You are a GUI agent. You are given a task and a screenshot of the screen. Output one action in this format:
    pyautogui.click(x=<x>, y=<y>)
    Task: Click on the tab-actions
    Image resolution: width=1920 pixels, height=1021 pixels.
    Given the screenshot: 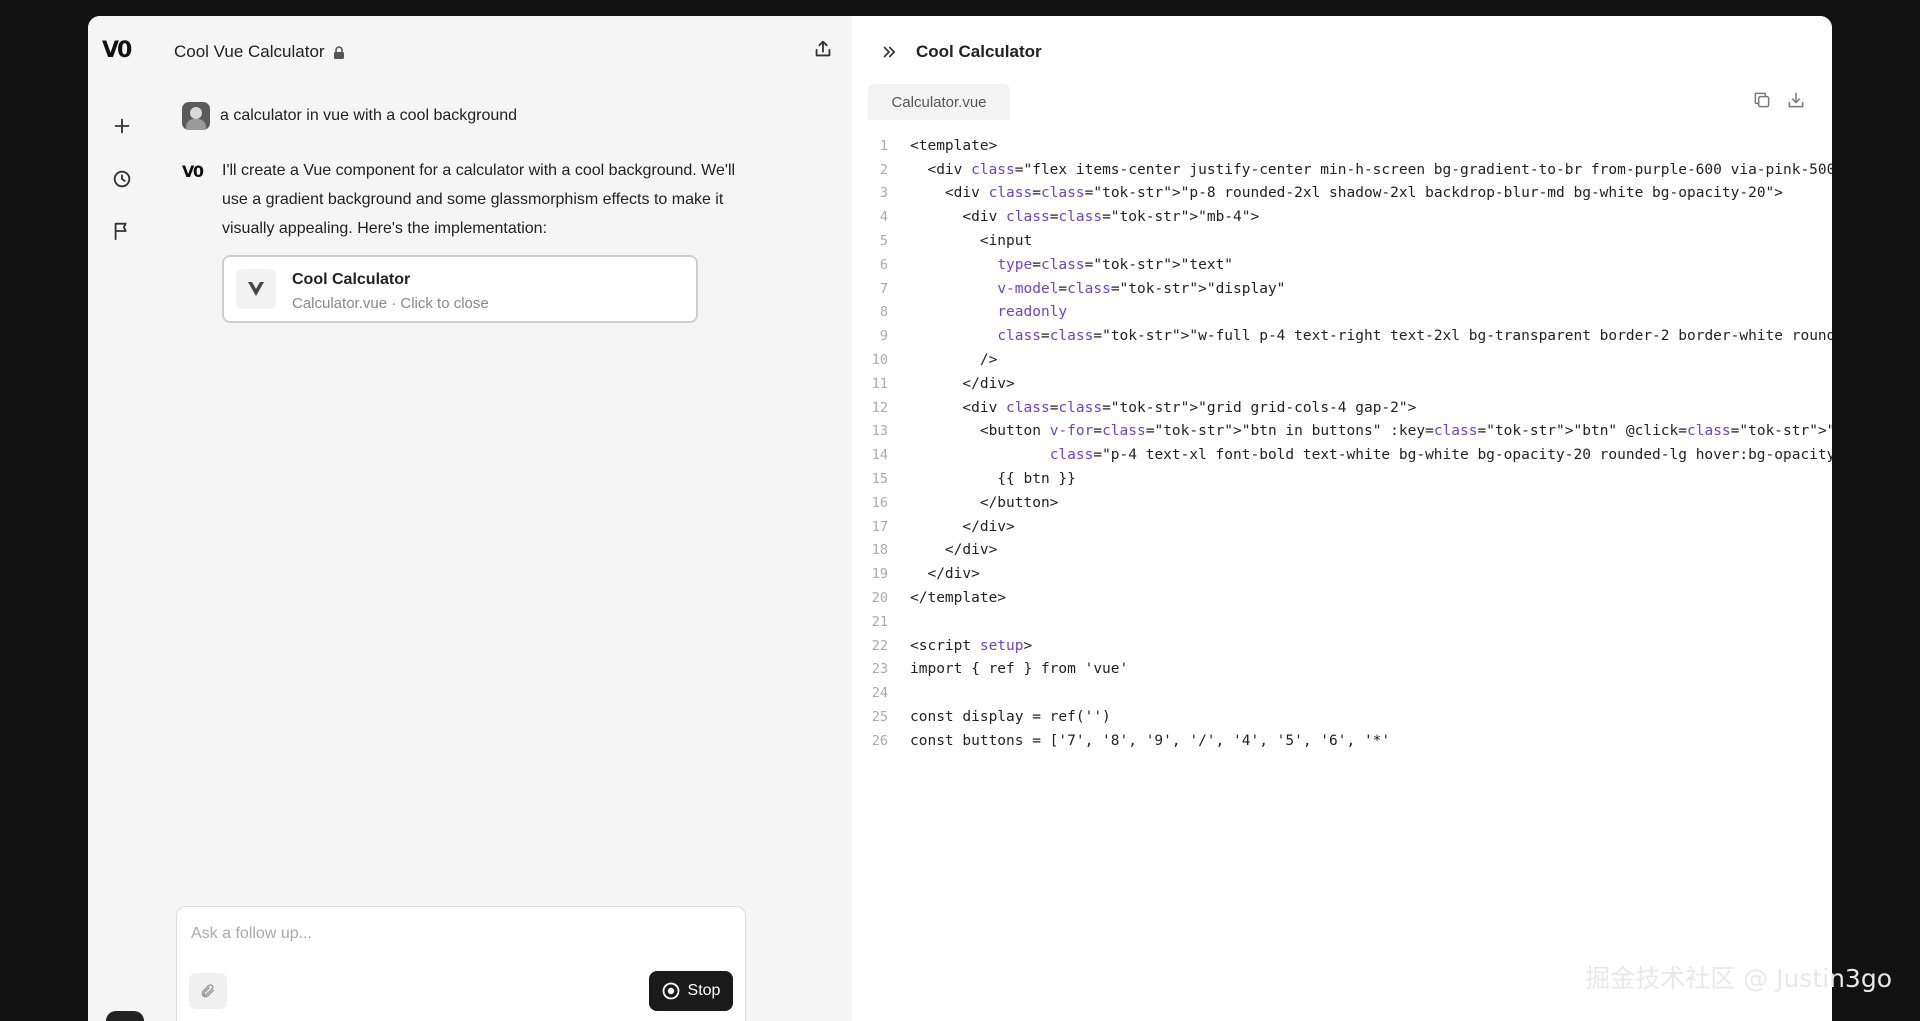 What is the action you would take?
    pyautogui.click(x=1779, y=100)
    